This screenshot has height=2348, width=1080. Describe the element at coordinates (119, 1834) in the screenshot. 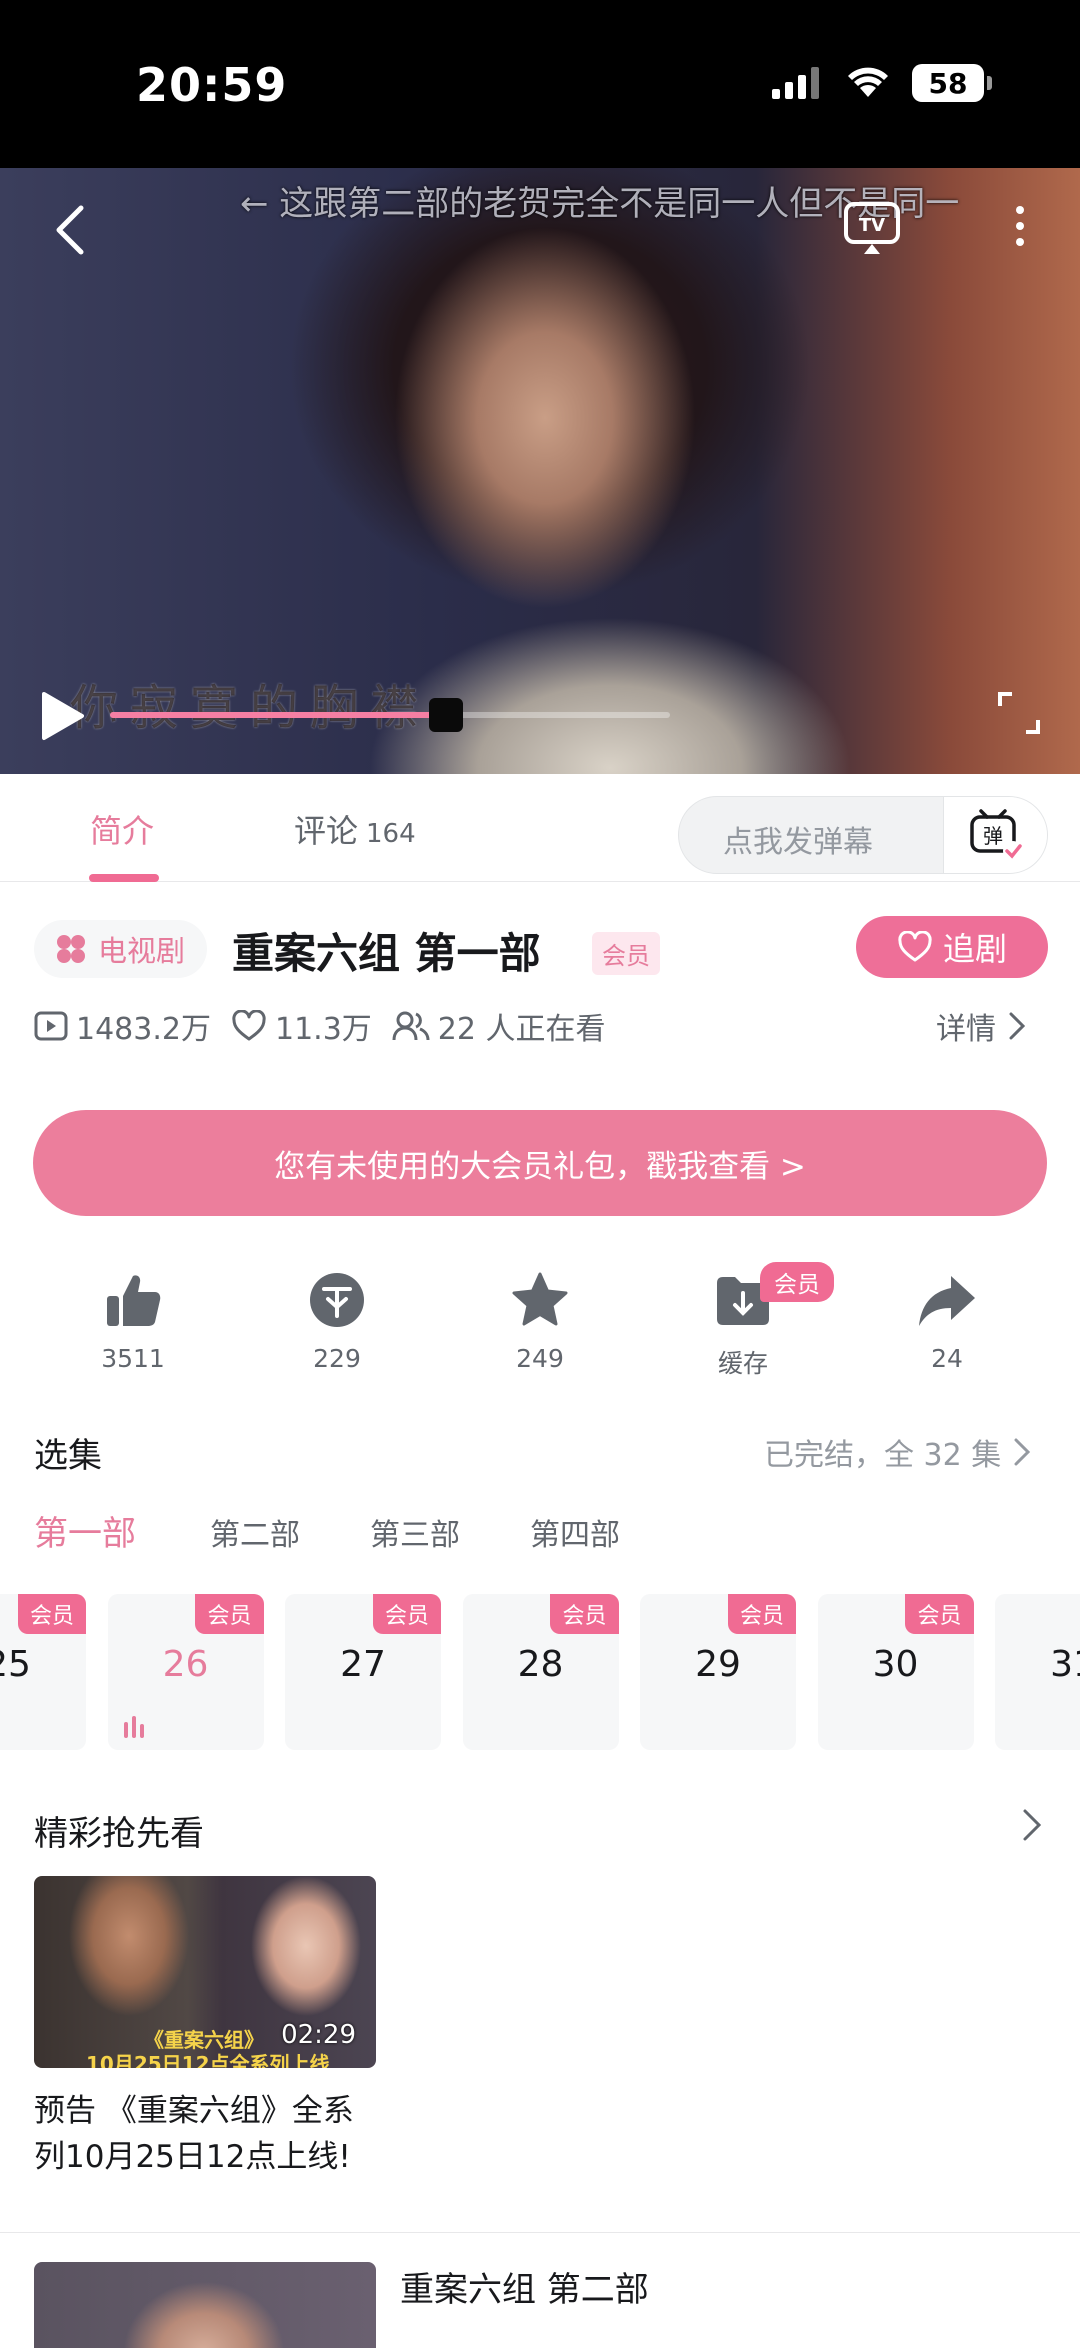

I see `highlights-title: 精彩抢先看` at that location.